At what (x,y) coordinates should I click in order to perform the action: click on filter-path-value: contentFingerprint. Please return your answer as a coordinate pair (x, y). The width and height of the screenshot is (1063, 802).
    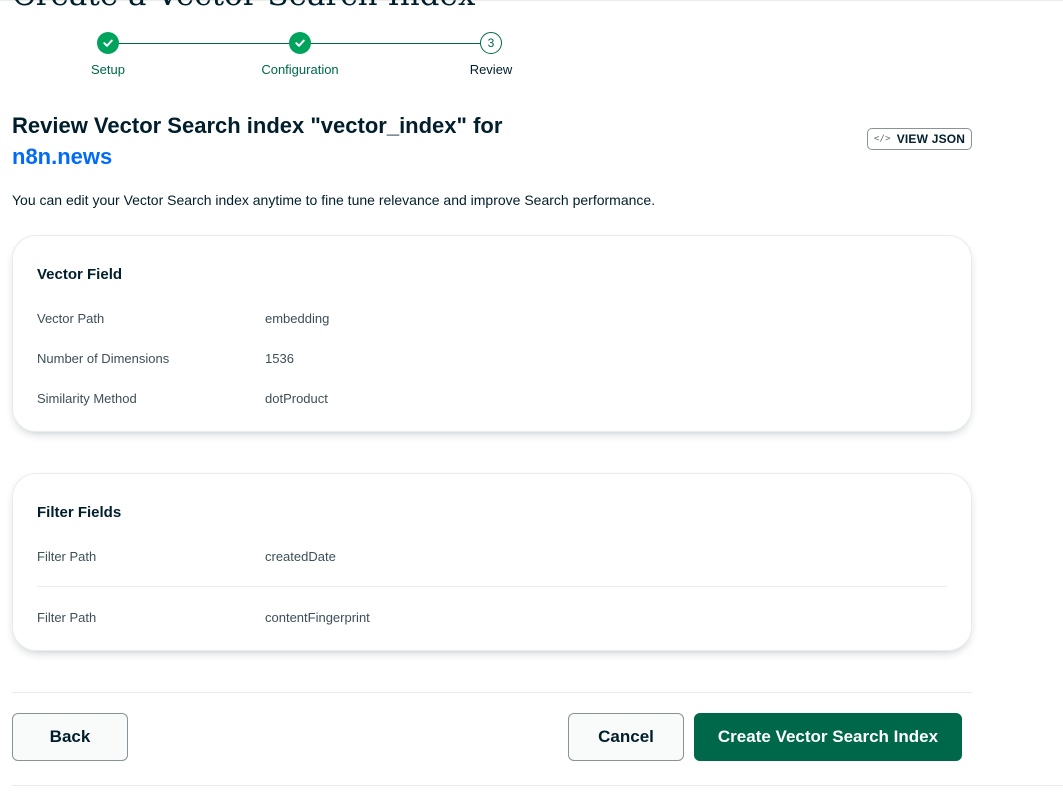
    Looking at the image, I should click on (317, 617).